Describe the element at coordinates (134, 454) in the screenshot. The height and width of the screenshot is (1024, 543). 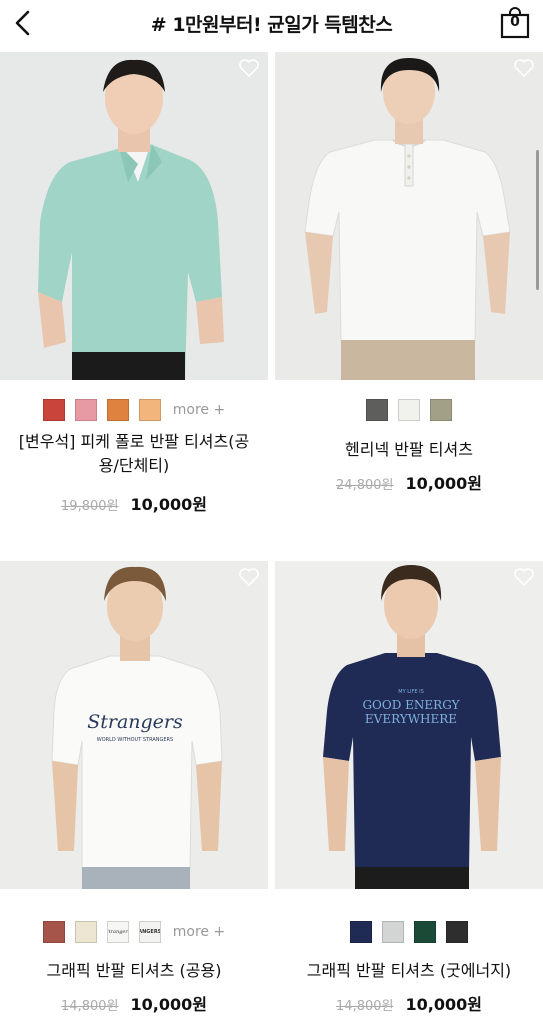
I see `product-name: [변우석] 피케 폴로 반팔 티셔츠(공용/단체티)` at that location.